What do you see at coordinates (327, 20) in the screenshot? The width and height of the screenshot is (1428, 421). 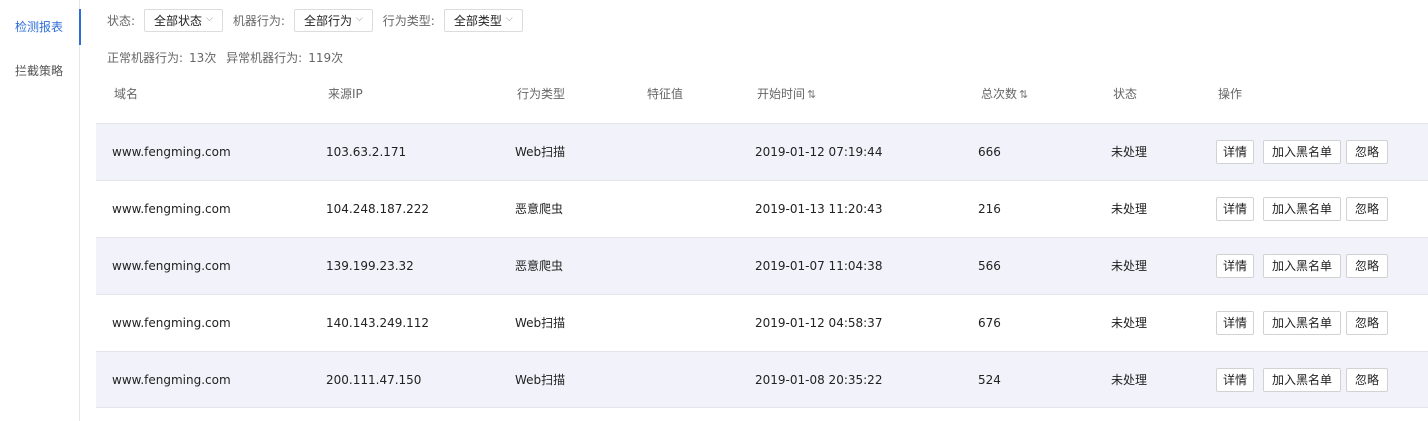 I see `machine-filter-value: 全部行为` at bounding box center [327, 20].